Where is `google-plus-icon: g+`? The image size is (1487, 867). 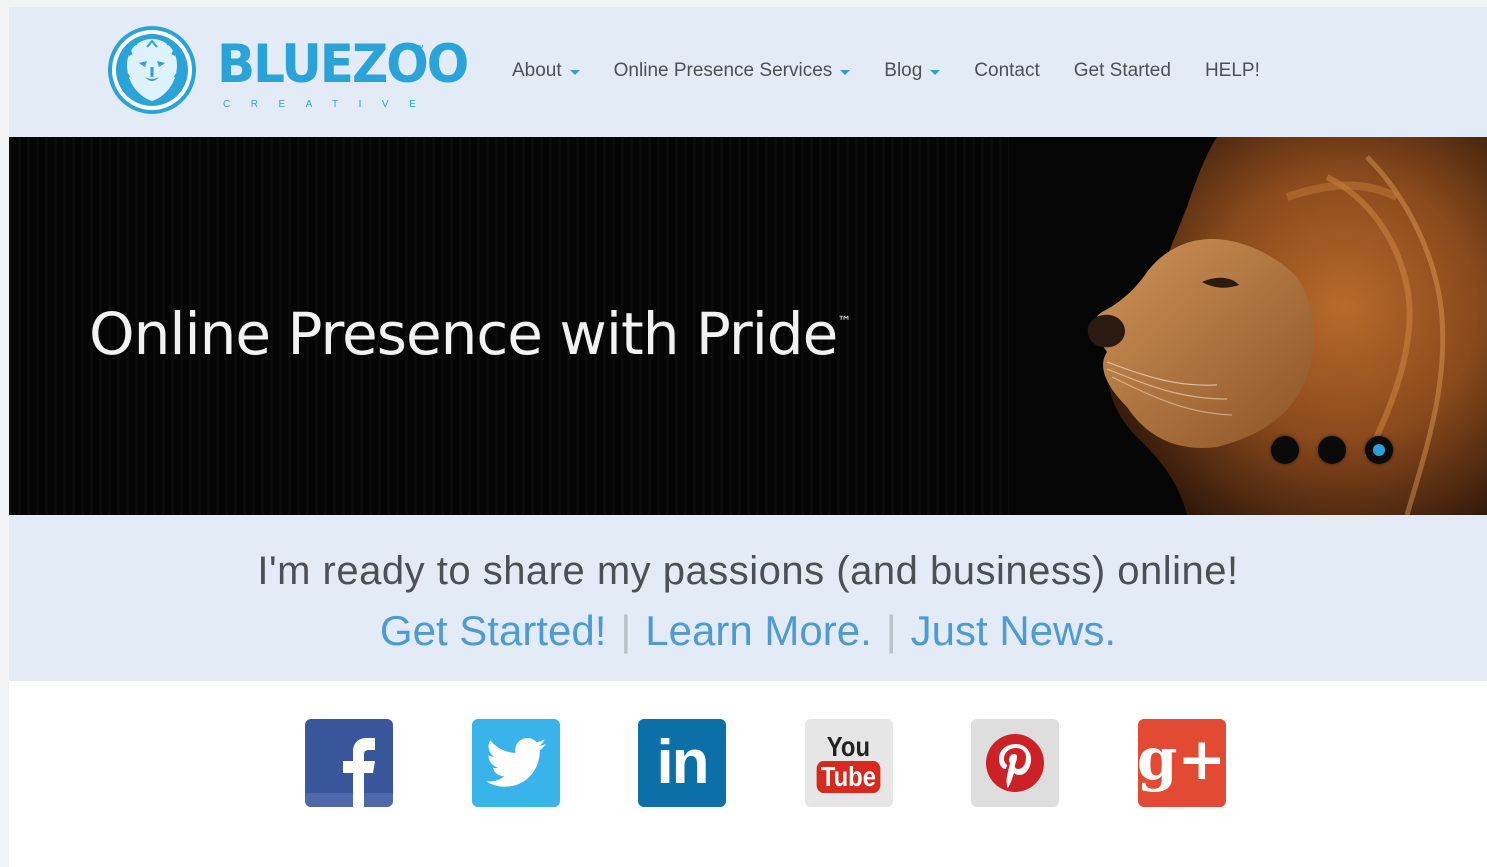
google-plus-icon: g+ is located at coordinates (1181, 763).